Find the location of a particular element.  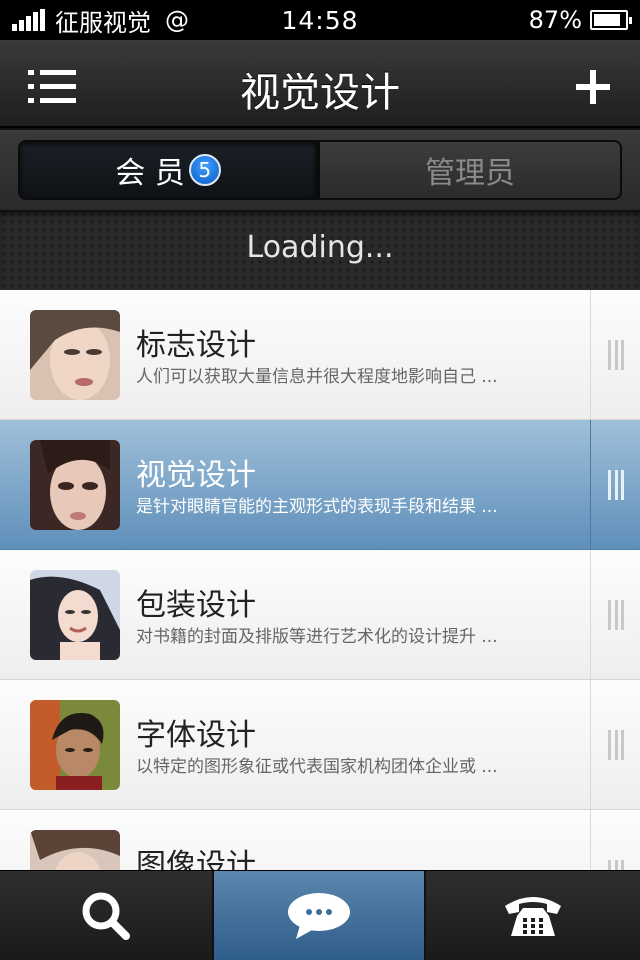

item-title: 图像设计 is located at coordinates (196, 859).